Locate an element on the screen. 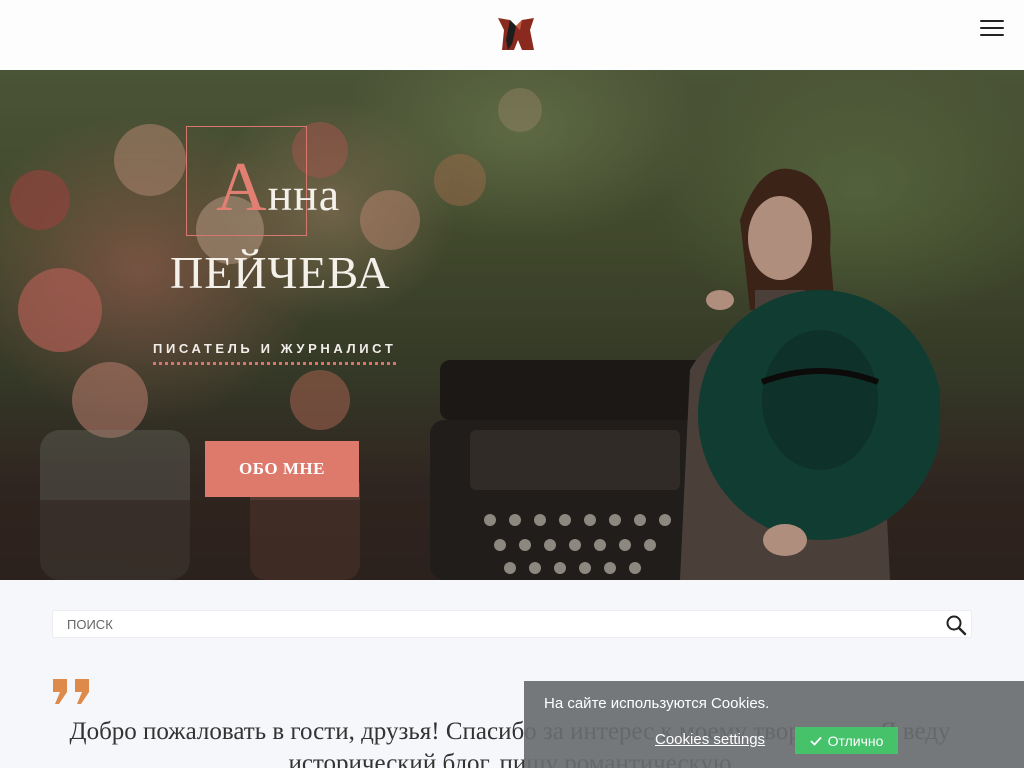  about-me-button: ОБО МНЕ is located at coordinates (282, 469).